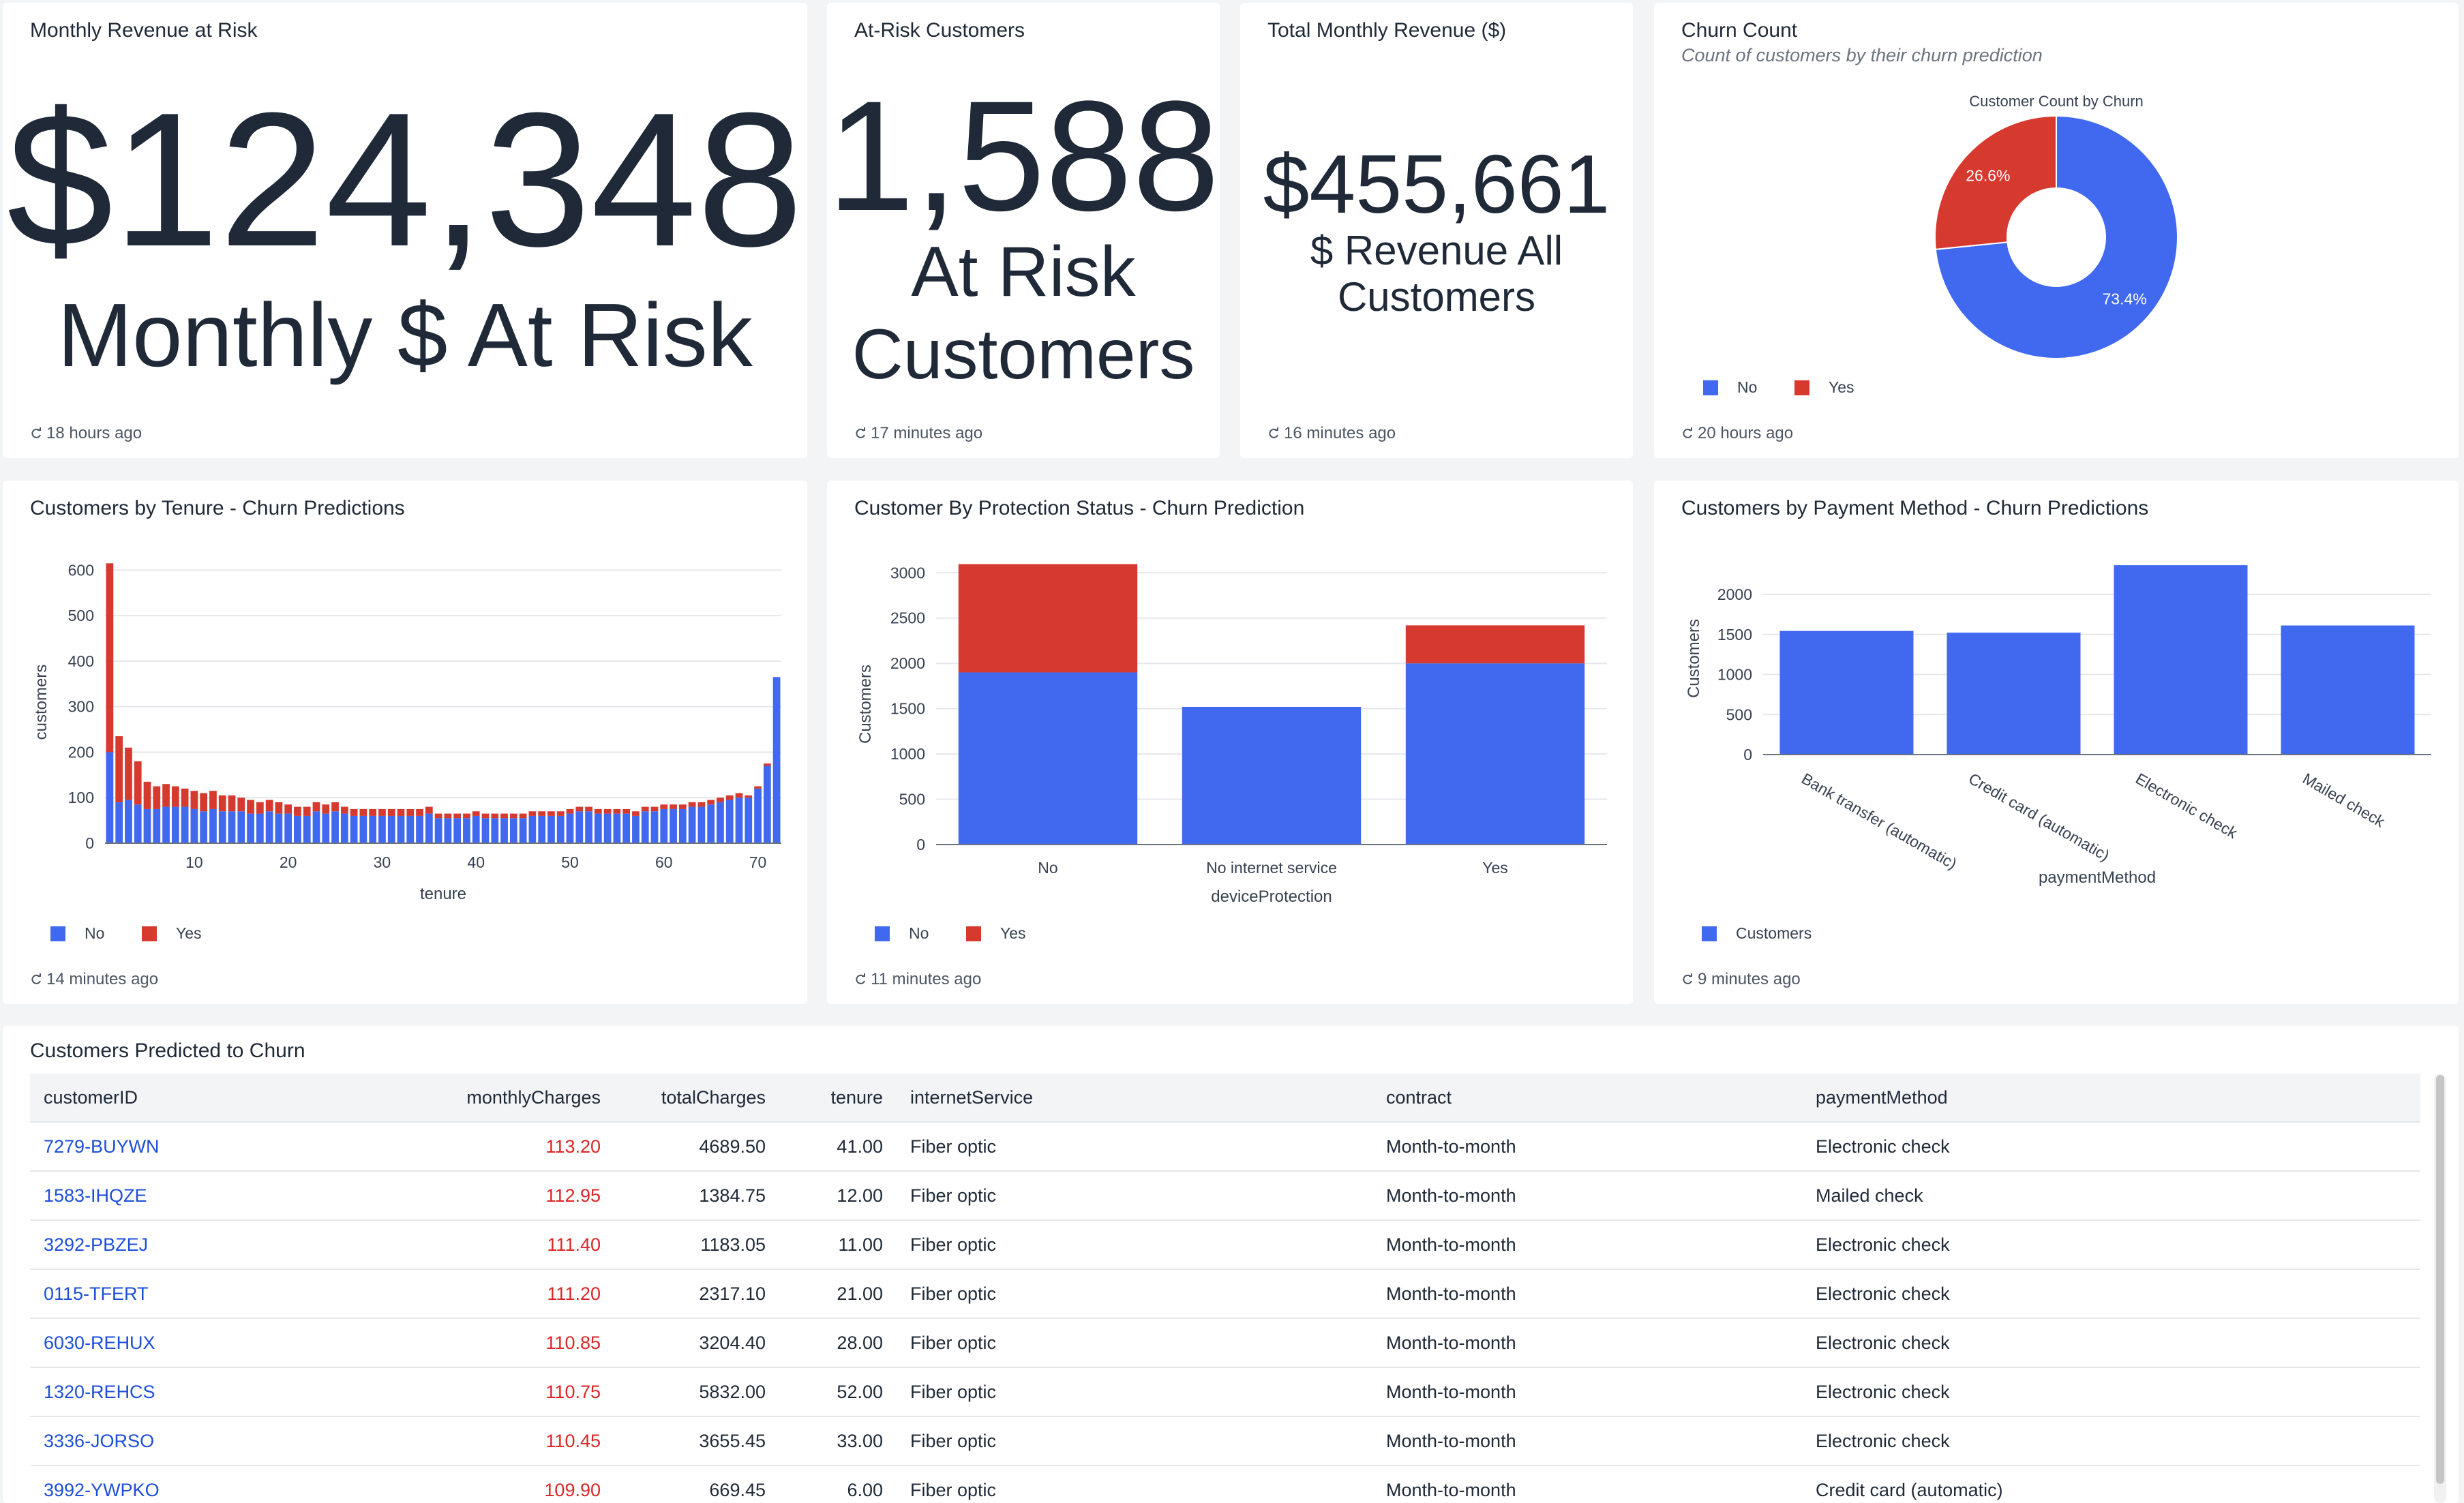 Image resolution: width=2464 pixels, height=1503 pixels. Describe the element at coordinates (102, 1490) in the screenshot. I see `customer-id-link: 3992-YWPKO` at that location.